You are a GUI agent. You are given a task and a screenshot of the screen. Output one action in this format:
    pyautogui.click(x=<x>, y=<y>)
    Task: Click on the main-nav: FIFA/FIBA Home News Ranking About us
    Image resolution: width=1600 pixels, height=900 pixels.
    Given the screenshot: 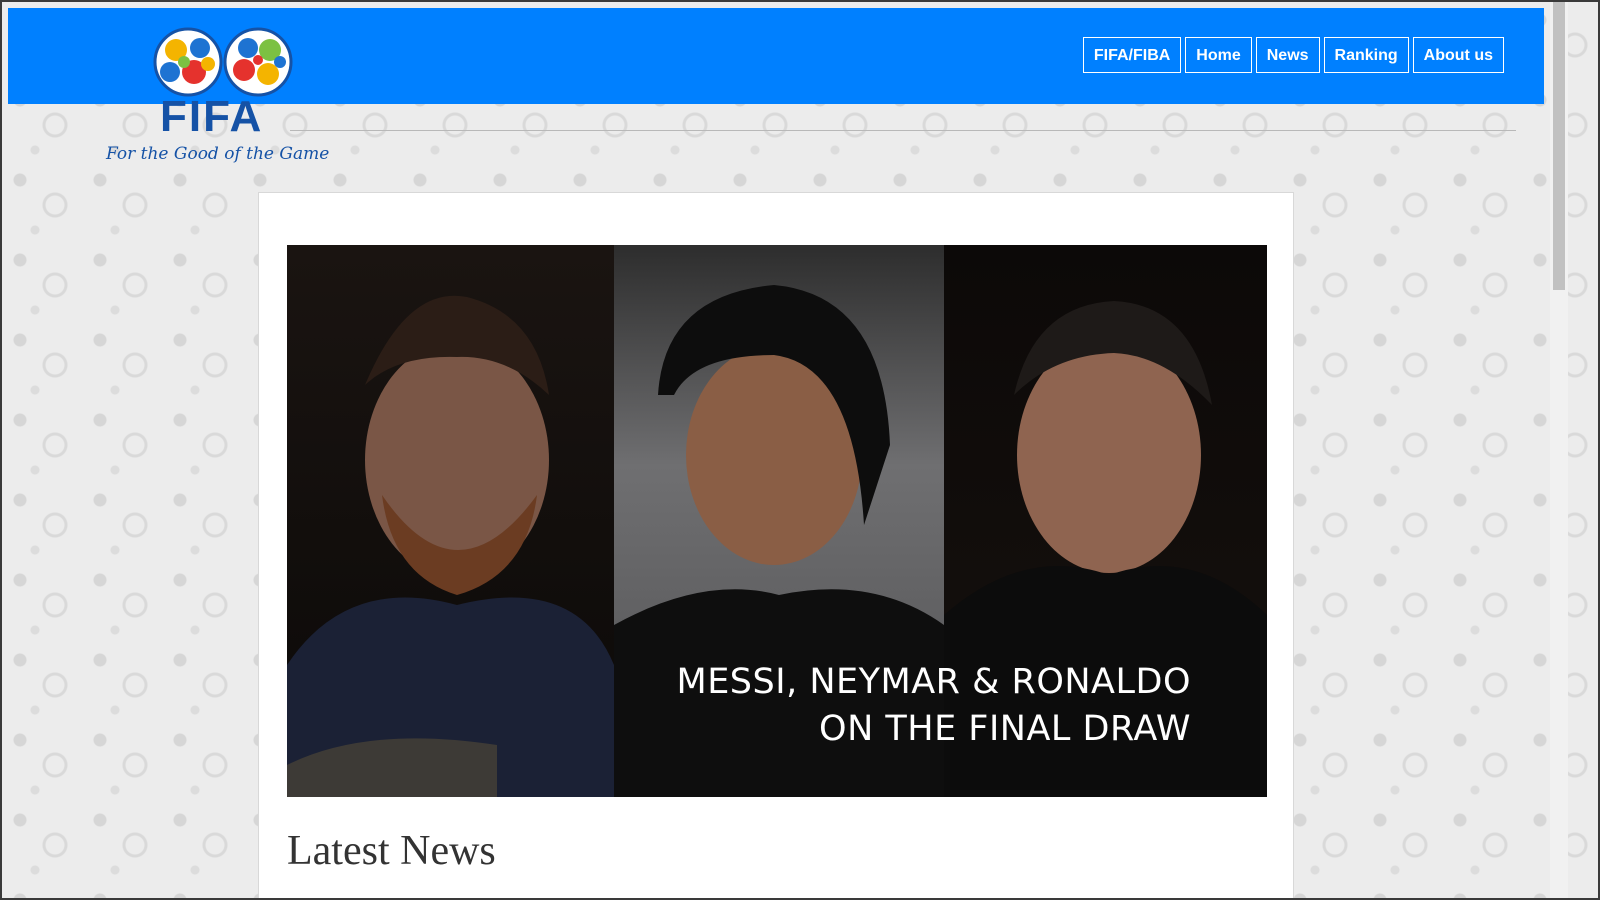 What is the action you would take?
    pyautogui.click(x=1293, y=55)
    